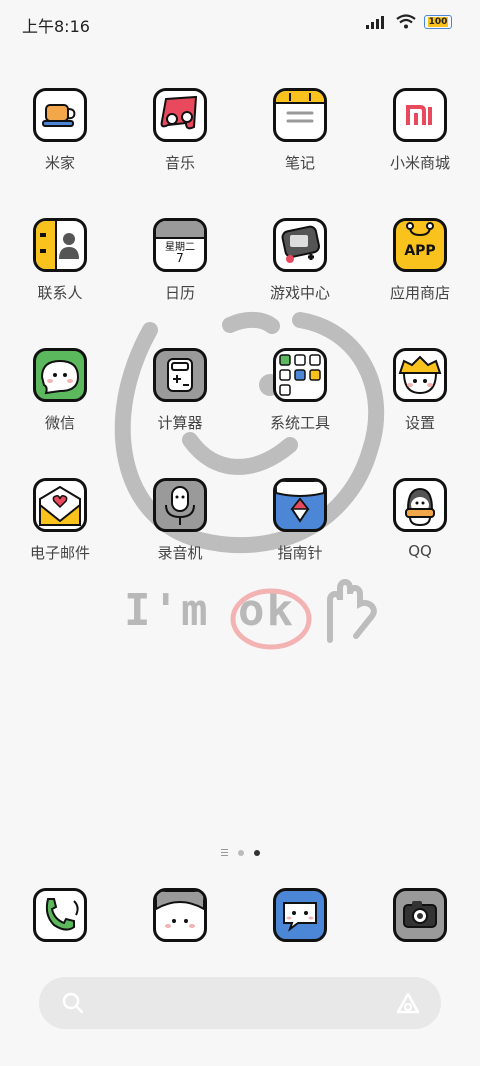  What do you see at coordinates (300, 543) in the screenshot?
I see `app-compass: 指南针` at bounding box center [300, 543].